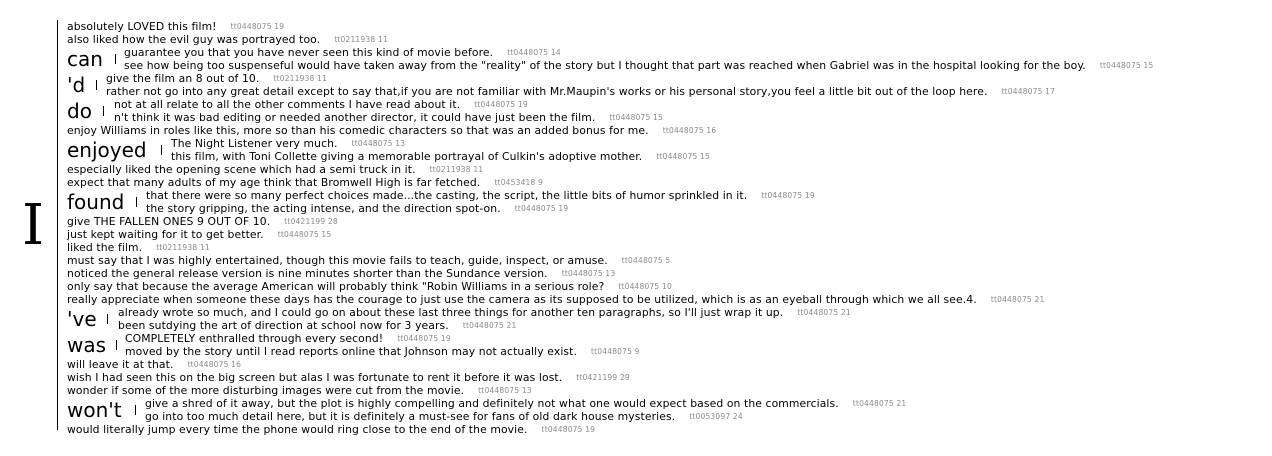  Describe the element at coordinates (603, 377) in the screenshot. I see `source-id-label: tt0421199 29` at that location.